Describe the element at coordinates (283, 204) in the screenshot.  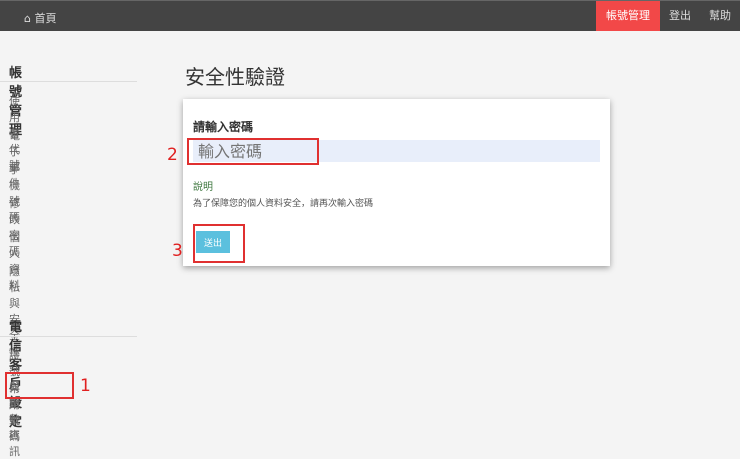
I see `help-text: 為了保障您的個人資料安全，請再次輸入密碼` at that location.